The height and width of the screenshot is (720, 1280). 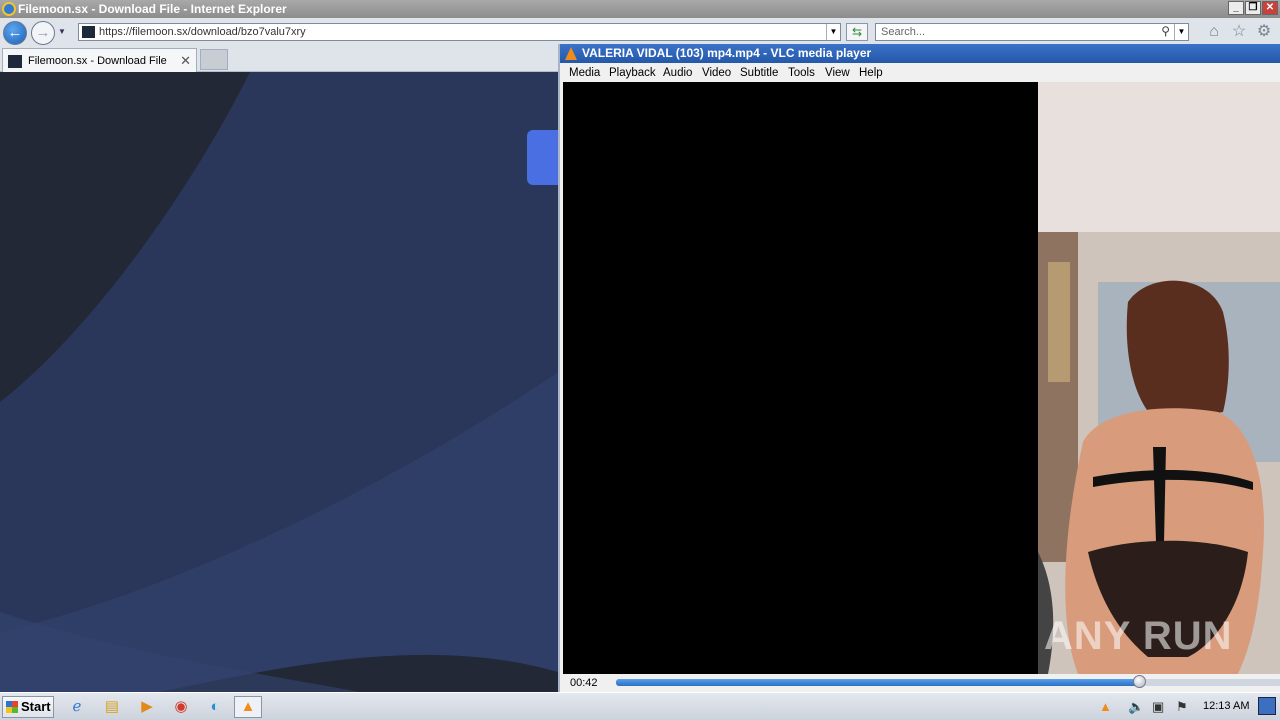 What do you see at coordinates (9, 9) in the screenshot?
I see `internet-explorer-icon` at bounding box center [9, 9].